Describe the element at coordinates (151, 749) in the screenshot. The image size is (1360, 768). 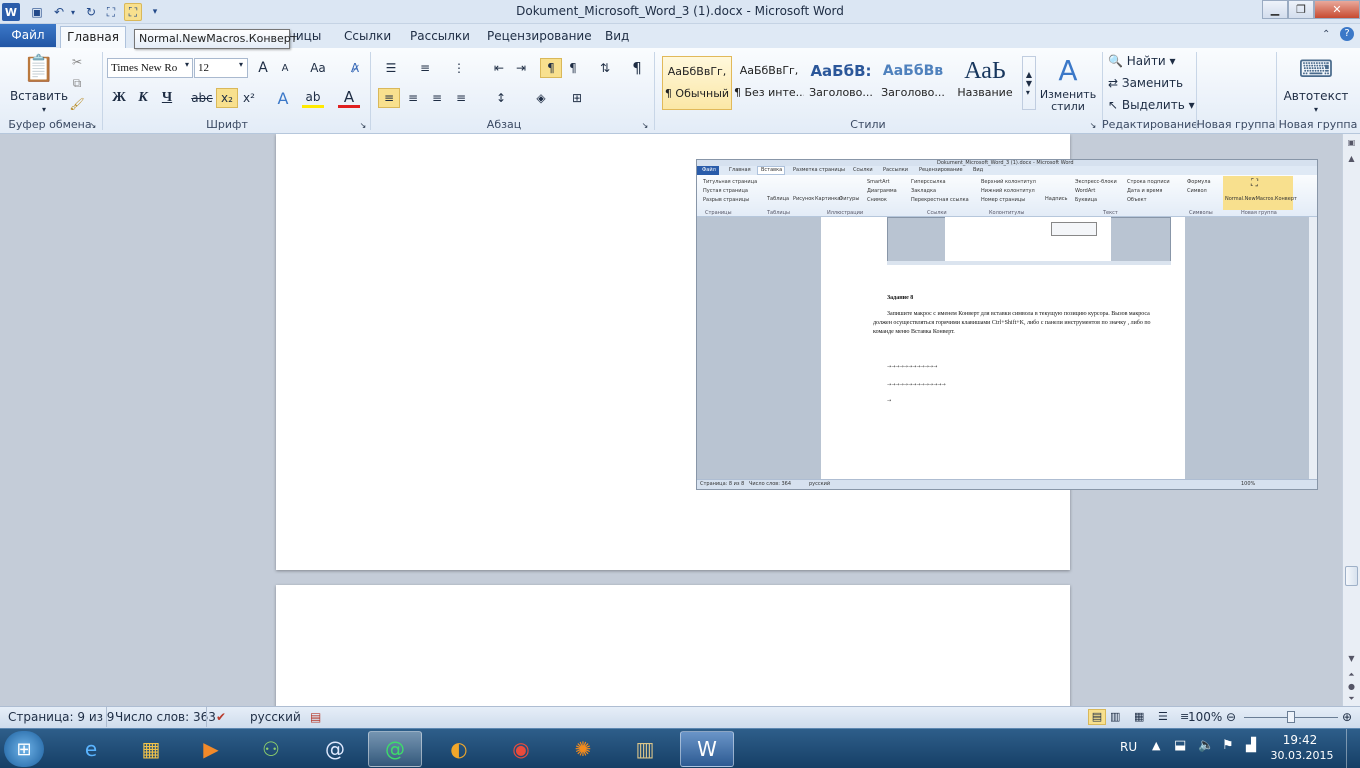
I see `explorer-icon: ▦` at that location.